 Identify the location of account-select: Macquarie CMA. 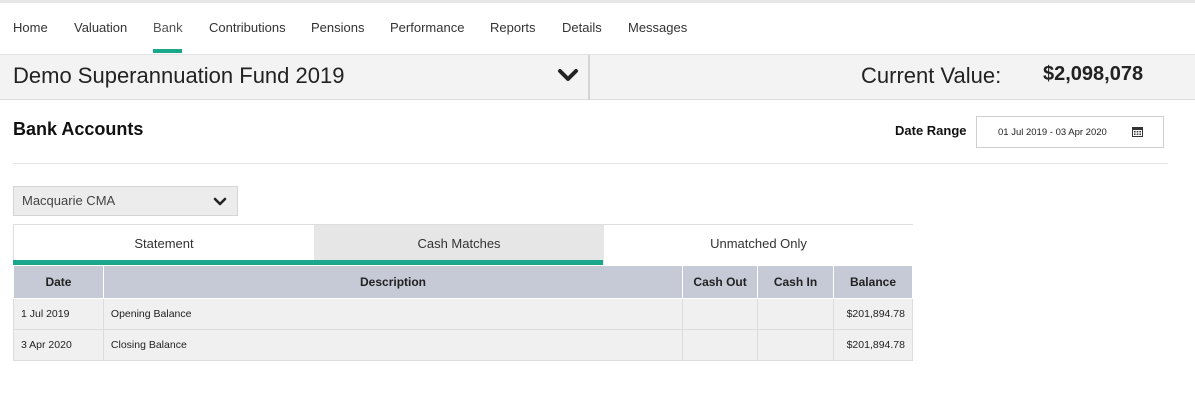
(125, 201).